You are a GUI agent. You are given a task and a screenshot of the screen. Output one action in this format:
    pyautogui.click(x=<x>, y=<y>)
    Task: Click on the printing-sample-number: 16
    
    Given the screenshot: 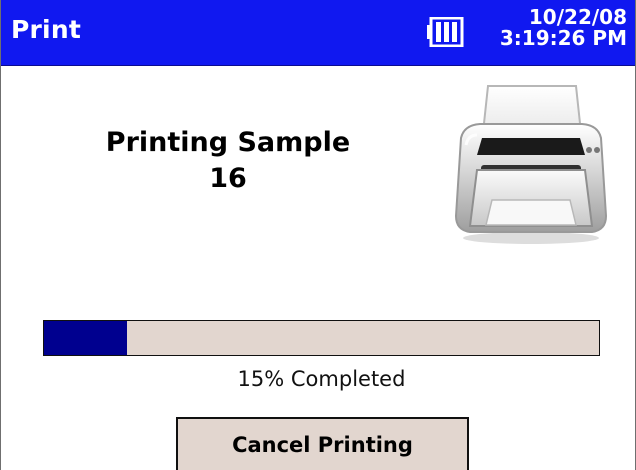 What is the action you would take?
    pyautogui.click(x=228, y=178)
    